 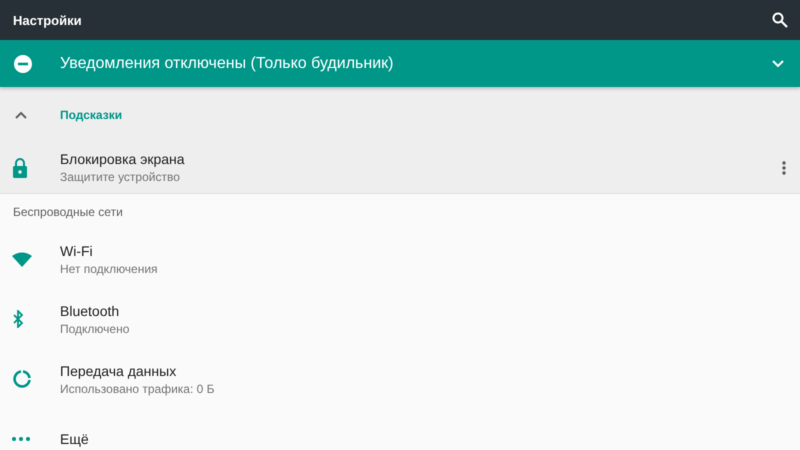 I want to click on search-icon, so click(x=780, y=20).